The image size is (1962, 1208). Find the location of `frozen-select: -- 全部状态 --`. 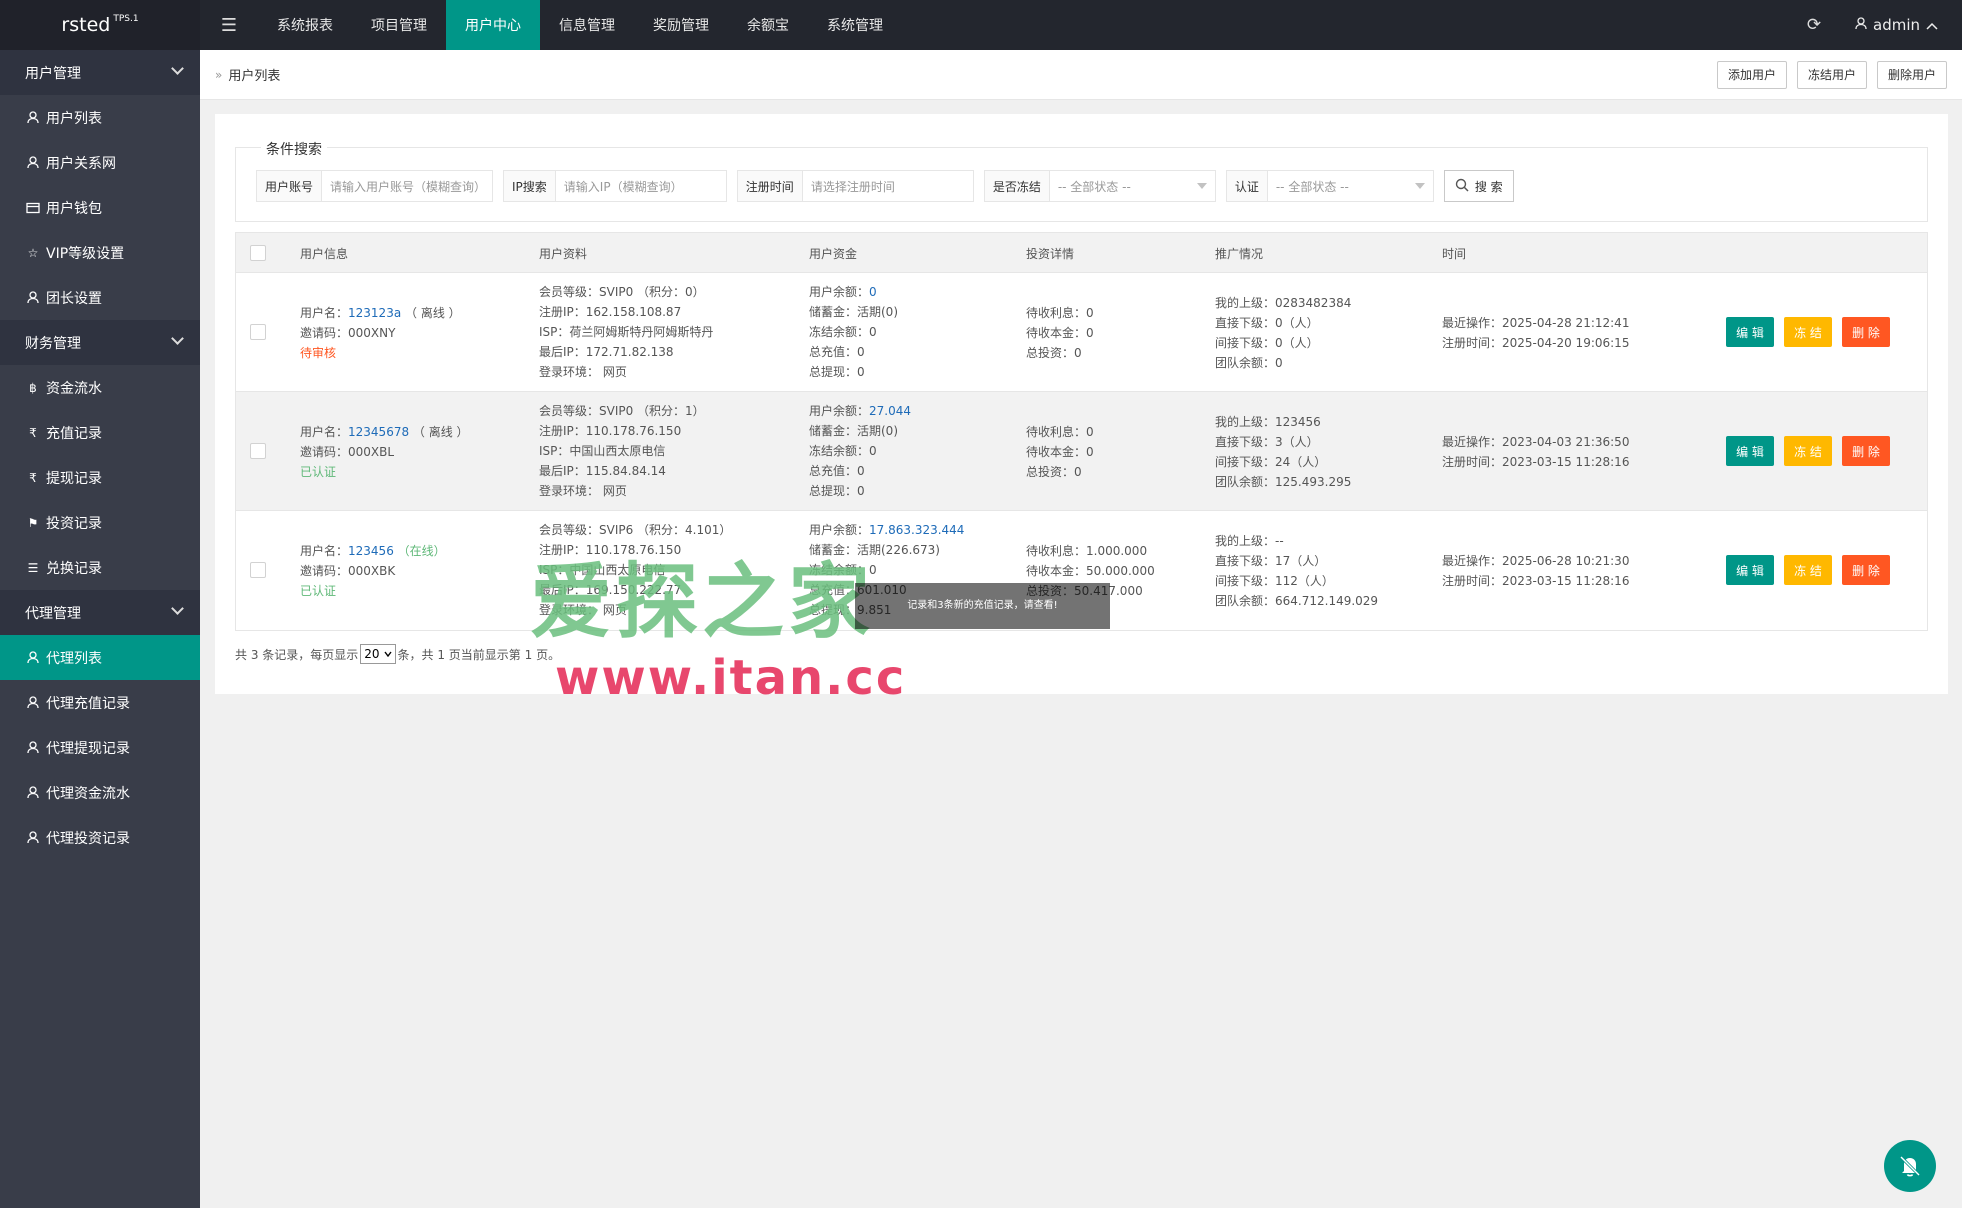

frozen-select: -- 全部状态 -- is located at coordinates (1132, 186).